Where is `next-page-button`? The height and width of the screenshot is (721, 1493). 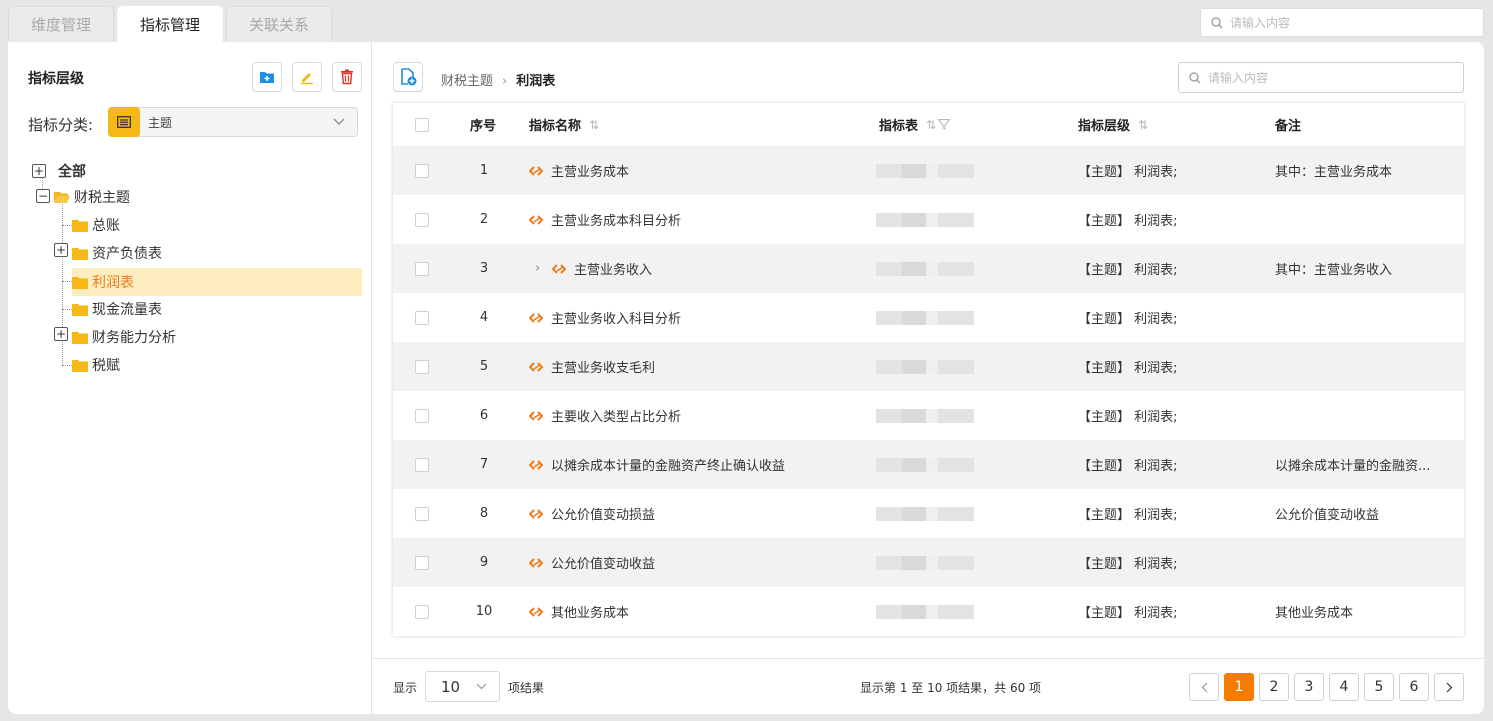 next-page-button is located at coordinates (1449, 687).